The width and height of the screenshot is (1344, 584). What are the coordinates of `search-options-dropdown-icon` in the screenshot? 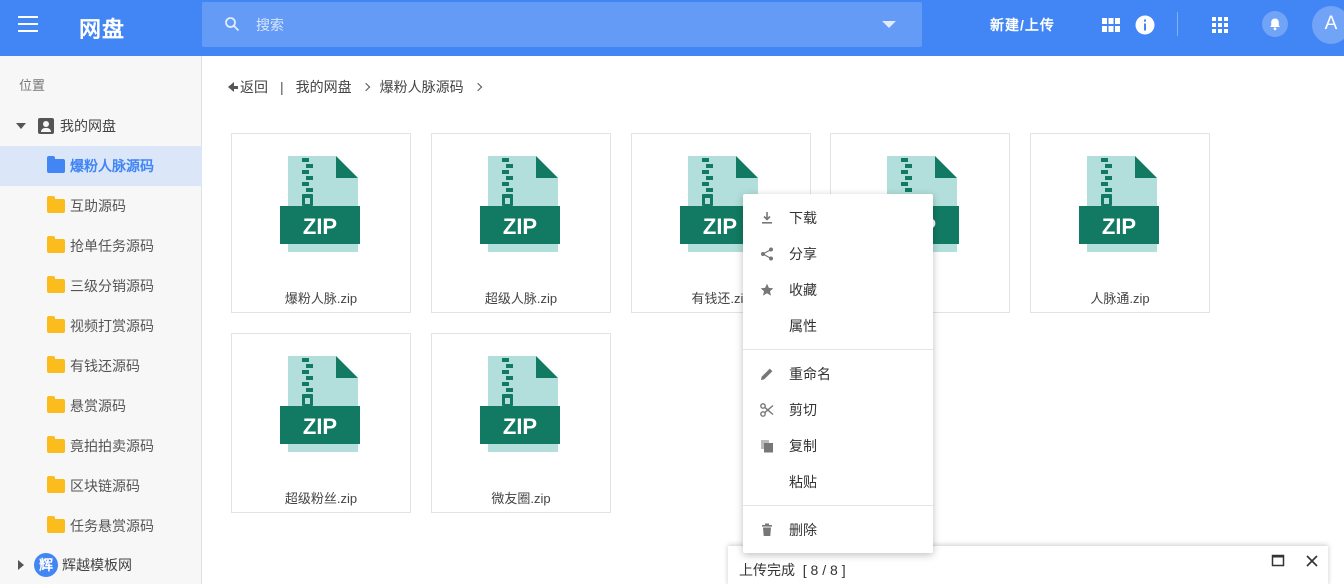 It's located at (889, 24).